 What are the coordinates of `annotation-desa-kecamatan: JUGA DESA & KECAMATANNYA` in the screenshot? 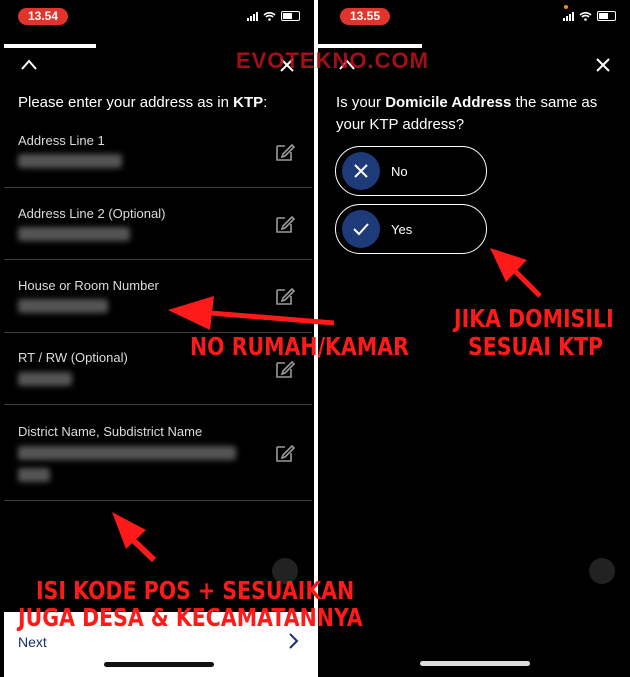 It's located at (190, 617).